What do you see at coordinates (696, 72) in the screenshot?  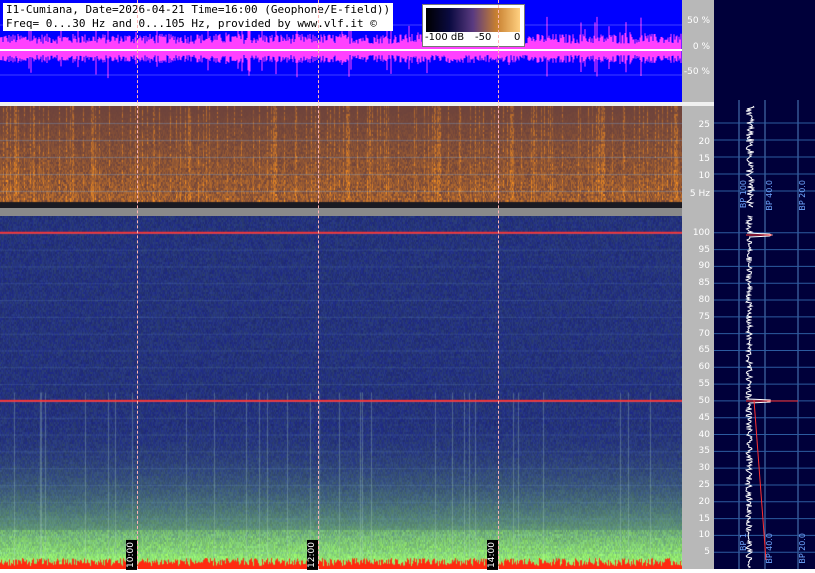 I see `wave-tick-minus50: -50 %` at bounding box center [696, 72].